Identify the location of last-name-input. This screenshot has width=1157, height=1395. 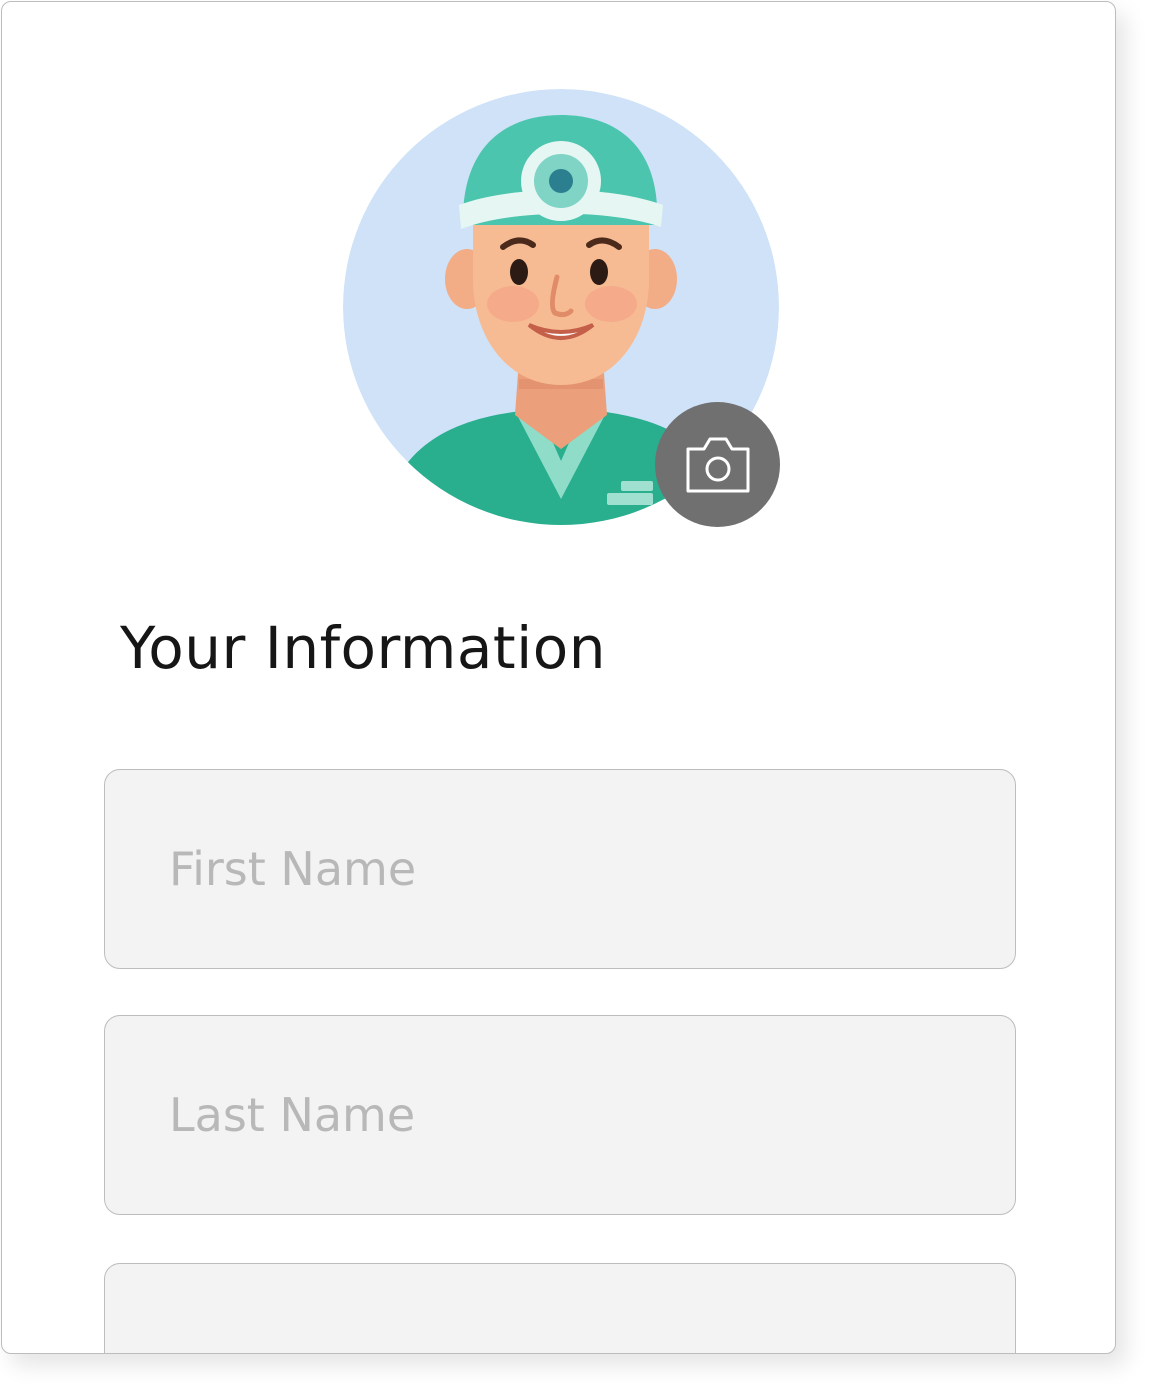
(560, 1115).